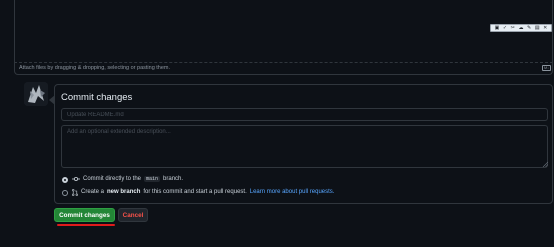  Describe the element at coordinates (497, 28) in the screenshot. I see `image-icon: ▣` at that location.